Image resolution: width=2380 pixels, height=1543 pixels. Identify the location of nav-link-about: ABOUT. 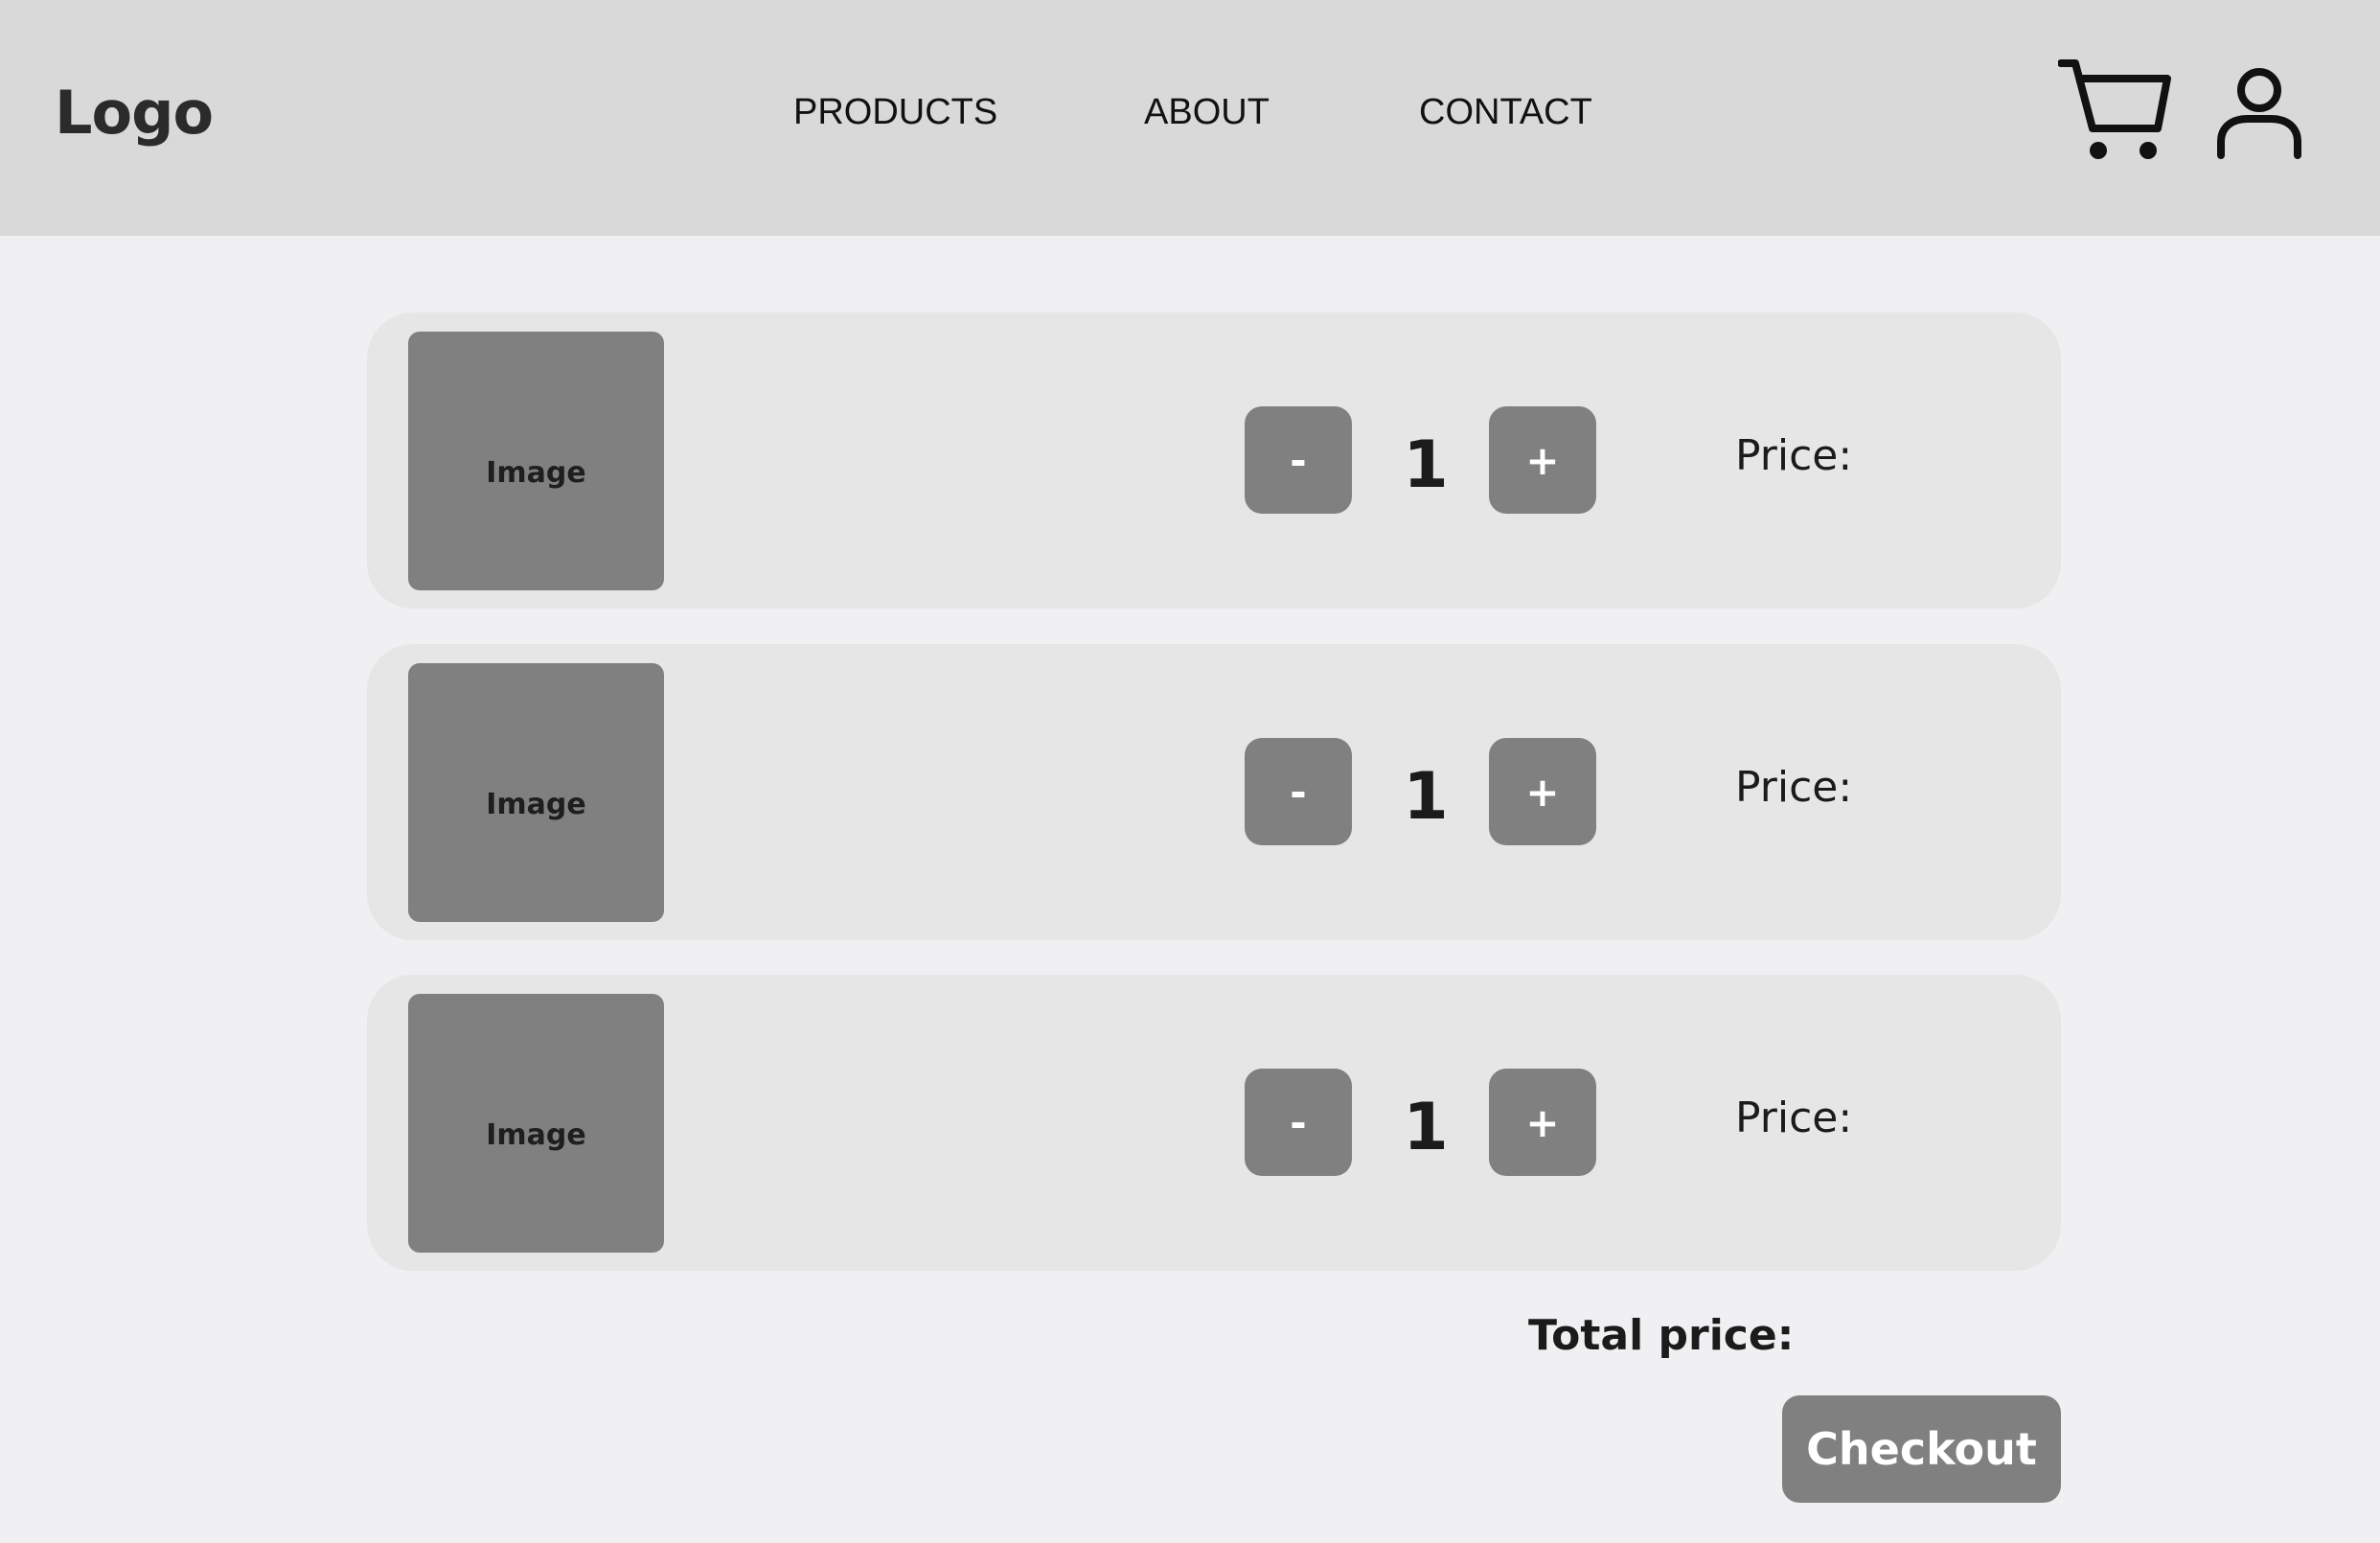
(1207, 112).